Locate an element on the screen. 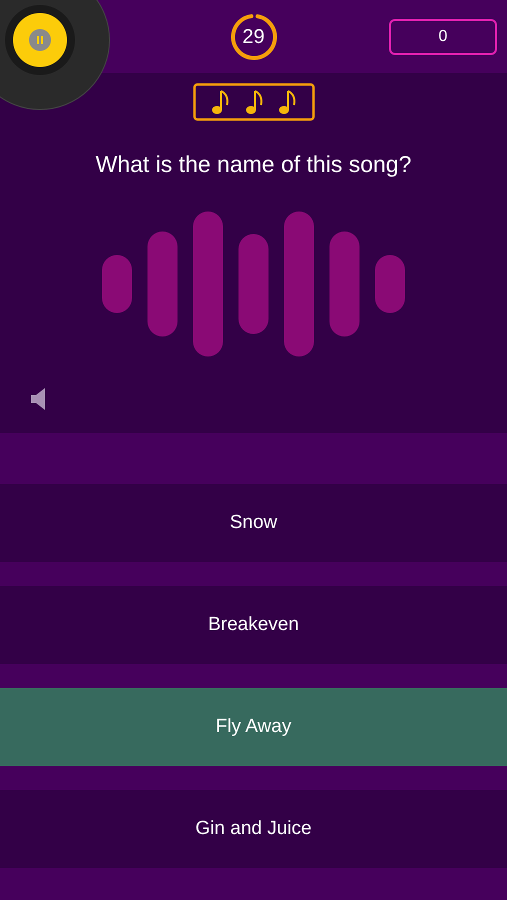 The width and height of the screenshot is (507, 900). timer-value: 29 is located at coordinates (253, 37).